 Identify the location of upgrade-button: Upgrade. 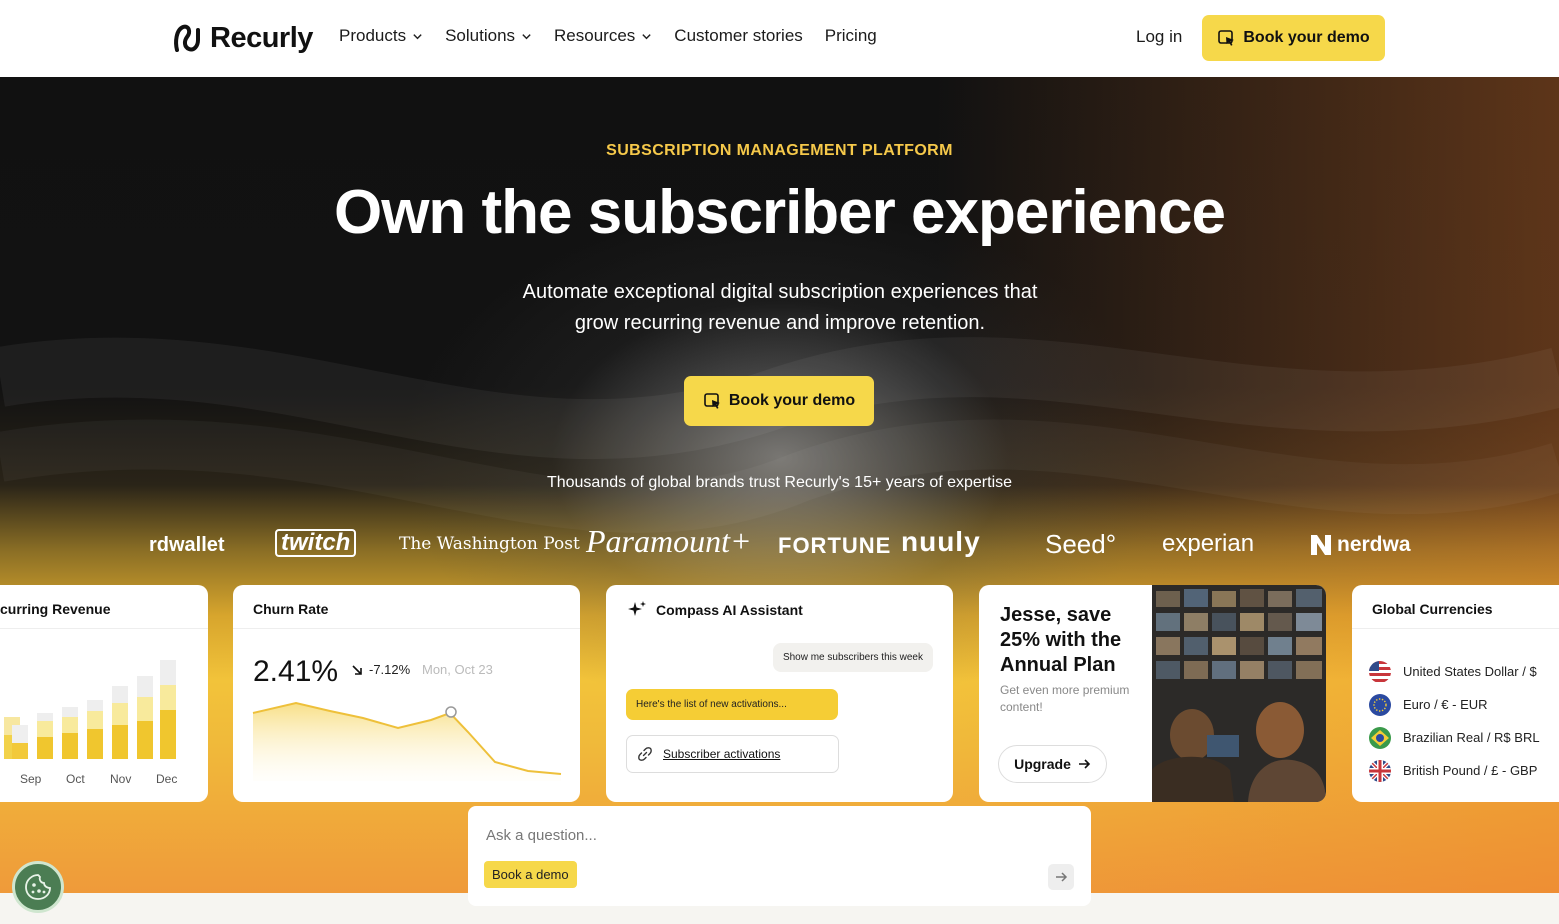
(1052, 764).